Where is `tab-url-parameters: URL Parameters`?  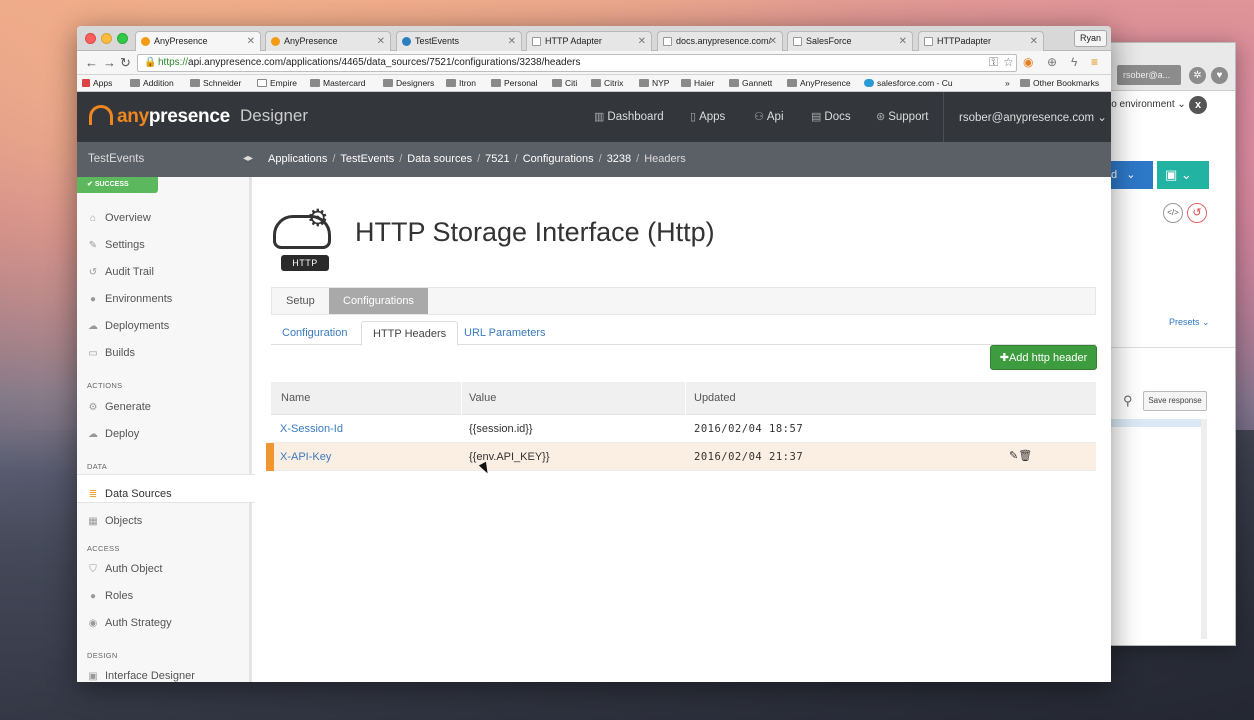 tab-url-parameters: URL Parameters is located at coordinates (505, 333).